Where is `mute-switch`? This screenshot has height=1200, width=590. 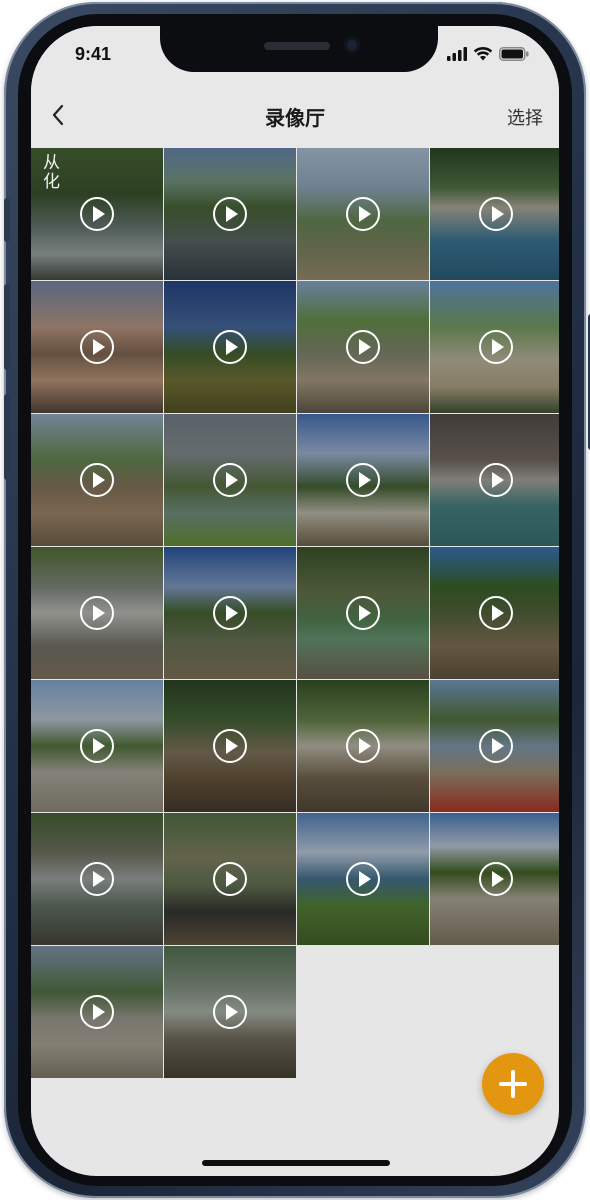 mute-switch is located at coordinates (7, 220).